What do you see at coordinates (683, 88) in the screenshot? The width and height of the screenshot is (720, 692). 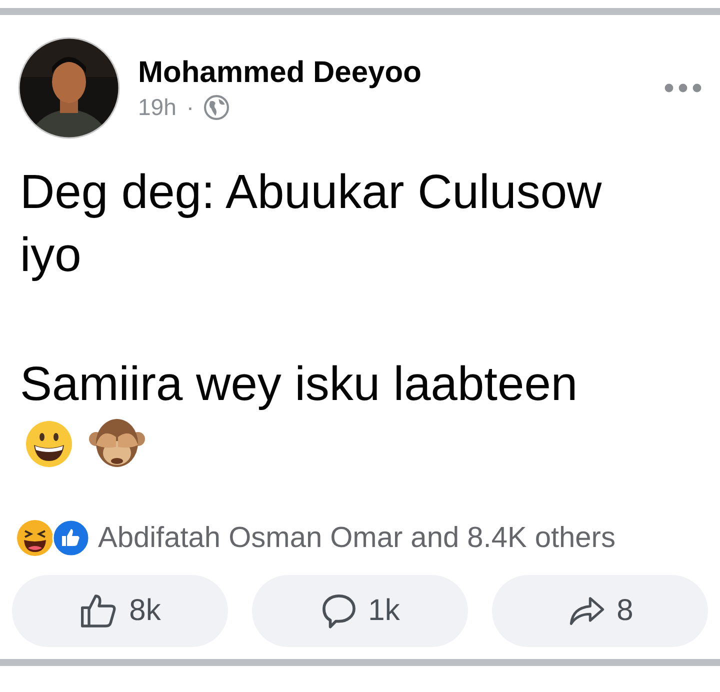 I see `more-icon` at bounding box center [683, 88].